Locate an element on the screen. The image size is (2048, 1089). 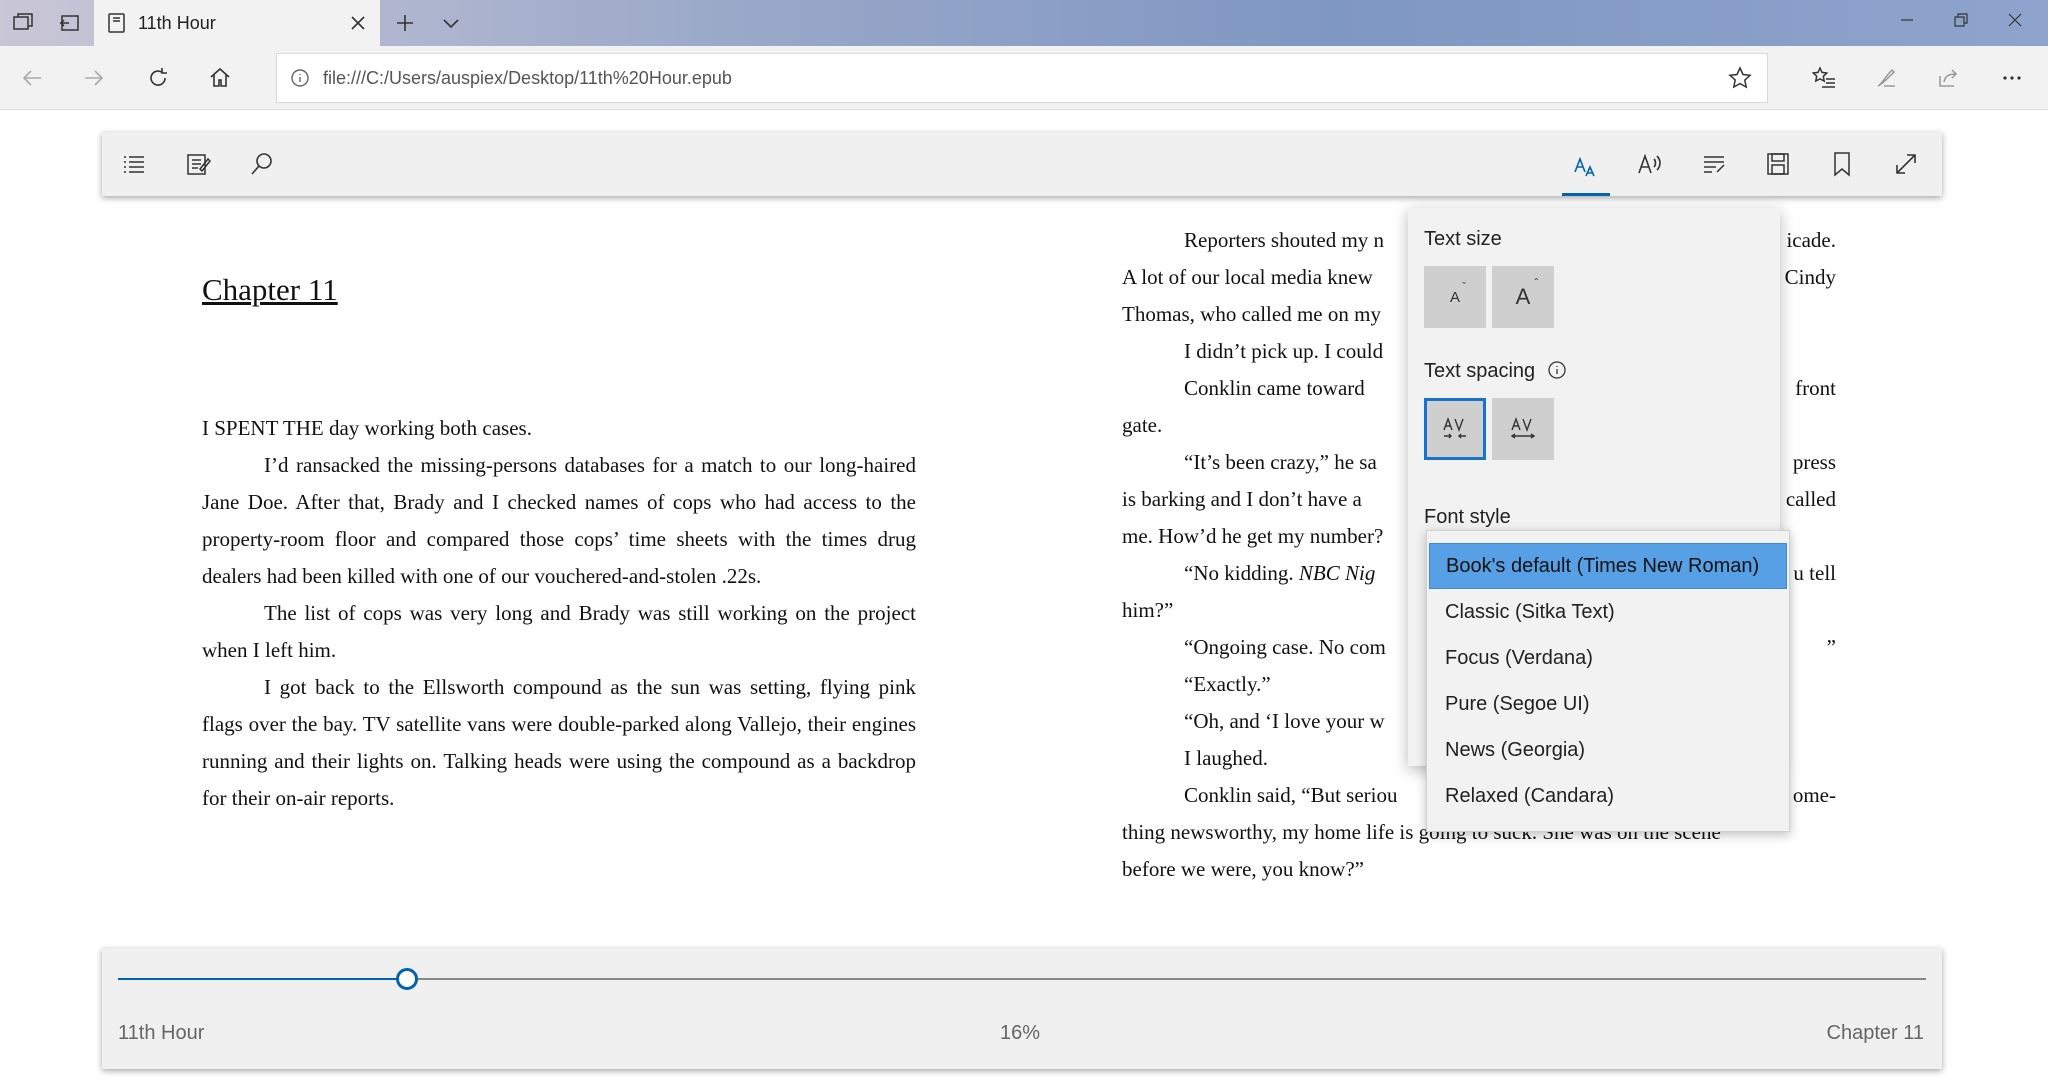
tab-bar: 11th Hour is located at coordinates (1024, 23).